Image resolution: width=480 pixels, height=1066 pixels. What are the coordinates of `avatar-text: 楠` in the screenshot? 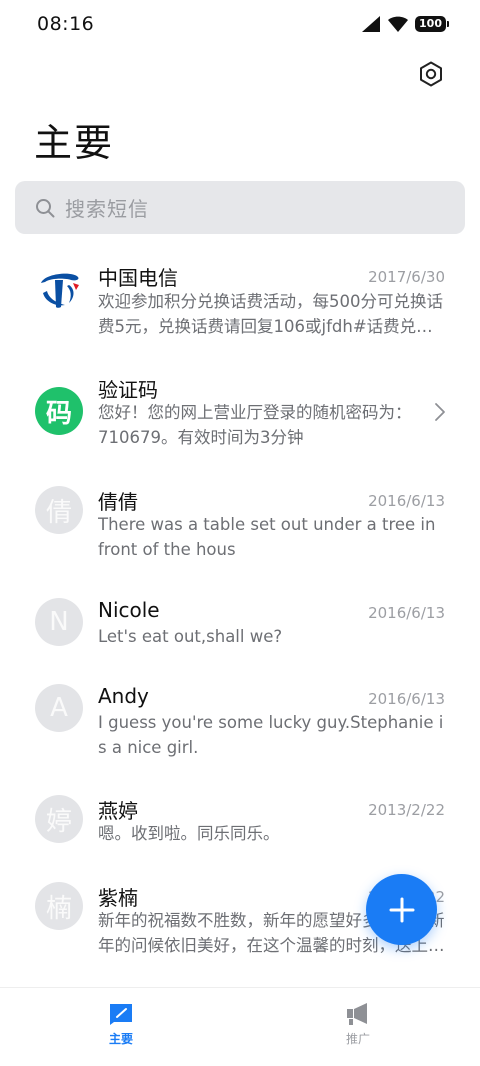 It's located at (58, 908).